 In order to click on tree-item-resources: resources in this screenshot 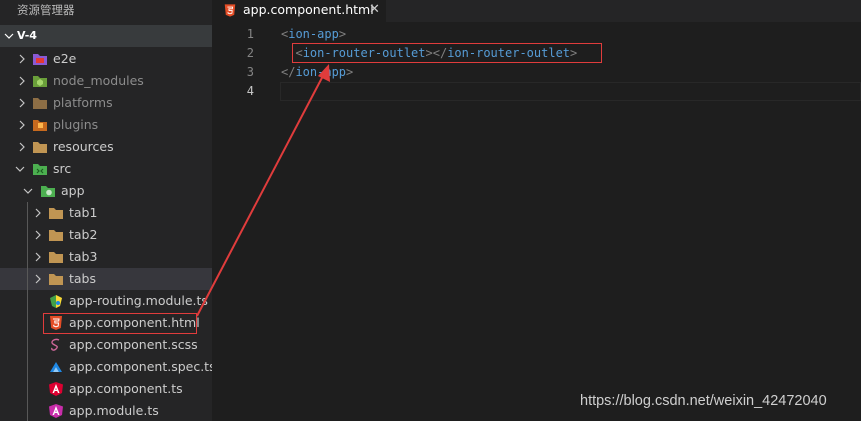, I will do `click(106, 147)`.